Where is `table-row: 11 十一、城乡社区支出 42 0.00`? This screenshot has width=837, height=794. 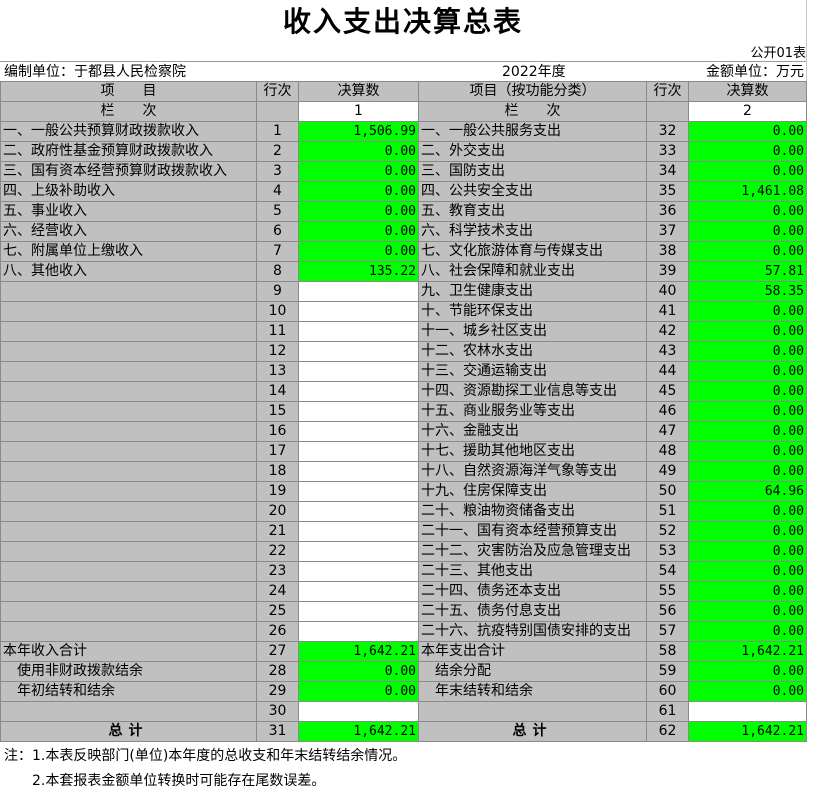 table-row: 11 十一、城乡社区支出 42 0.00 is located at coordinates (403, 331).